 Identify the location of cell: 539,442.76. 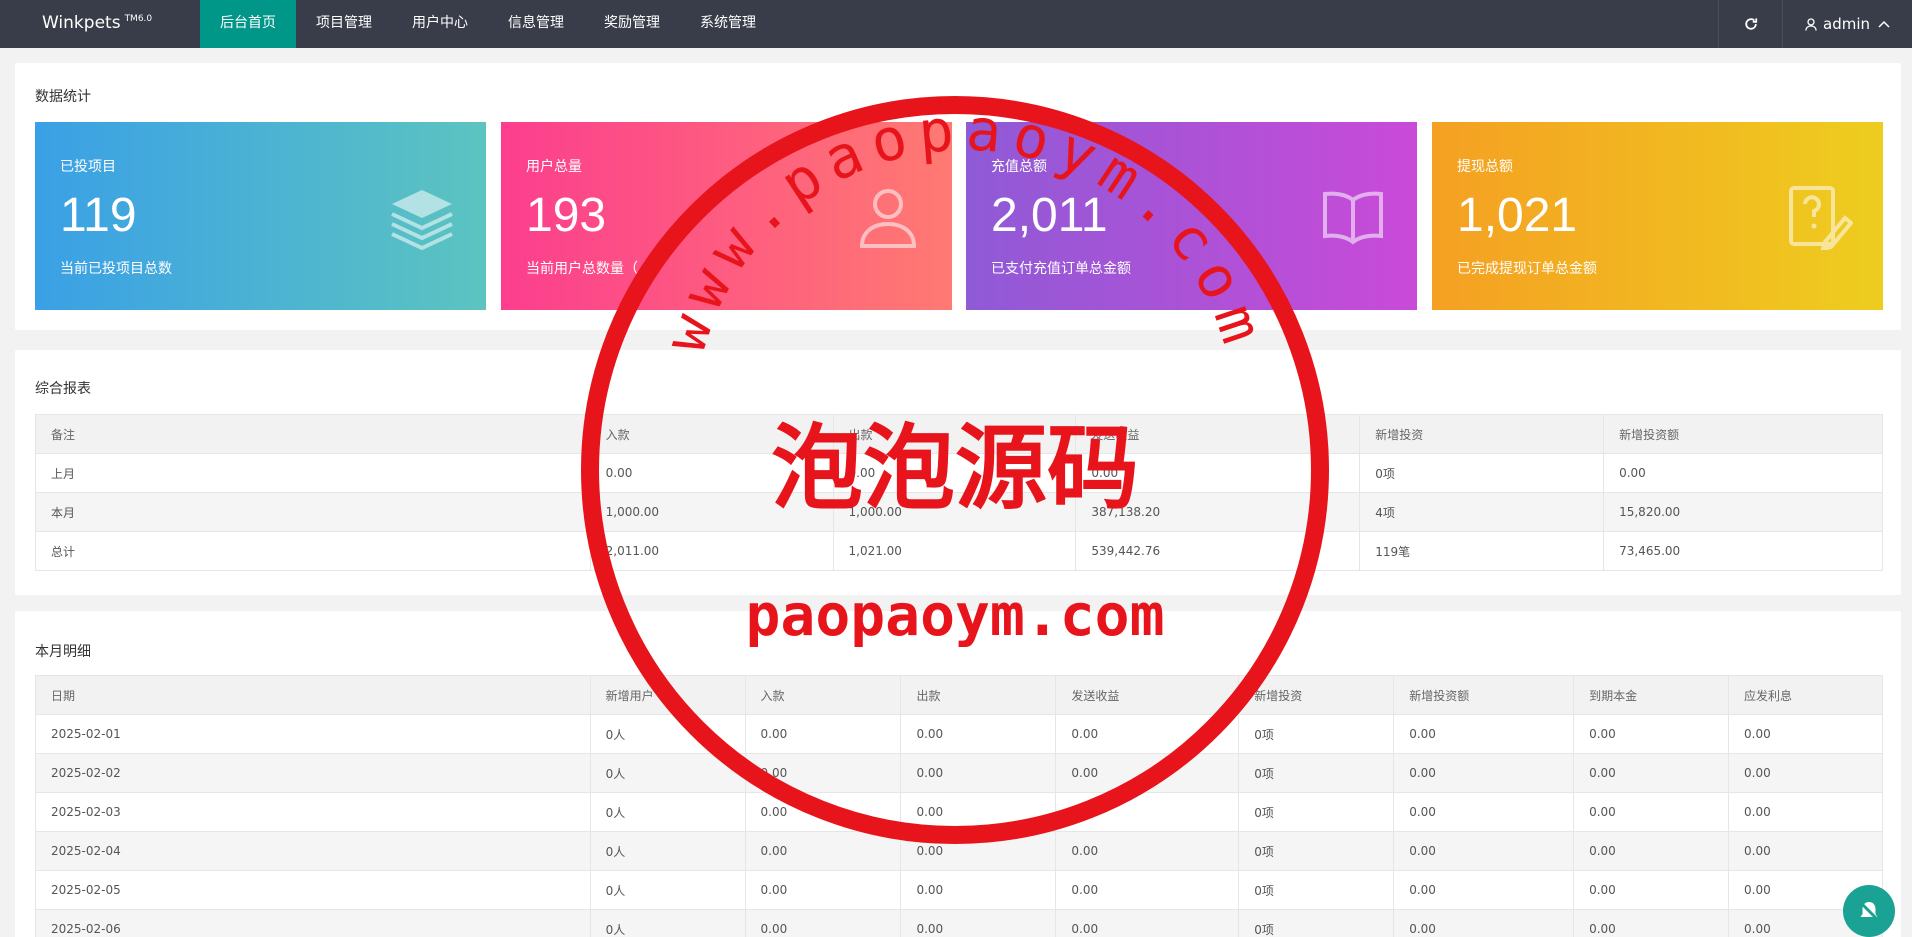
(1218, 551).